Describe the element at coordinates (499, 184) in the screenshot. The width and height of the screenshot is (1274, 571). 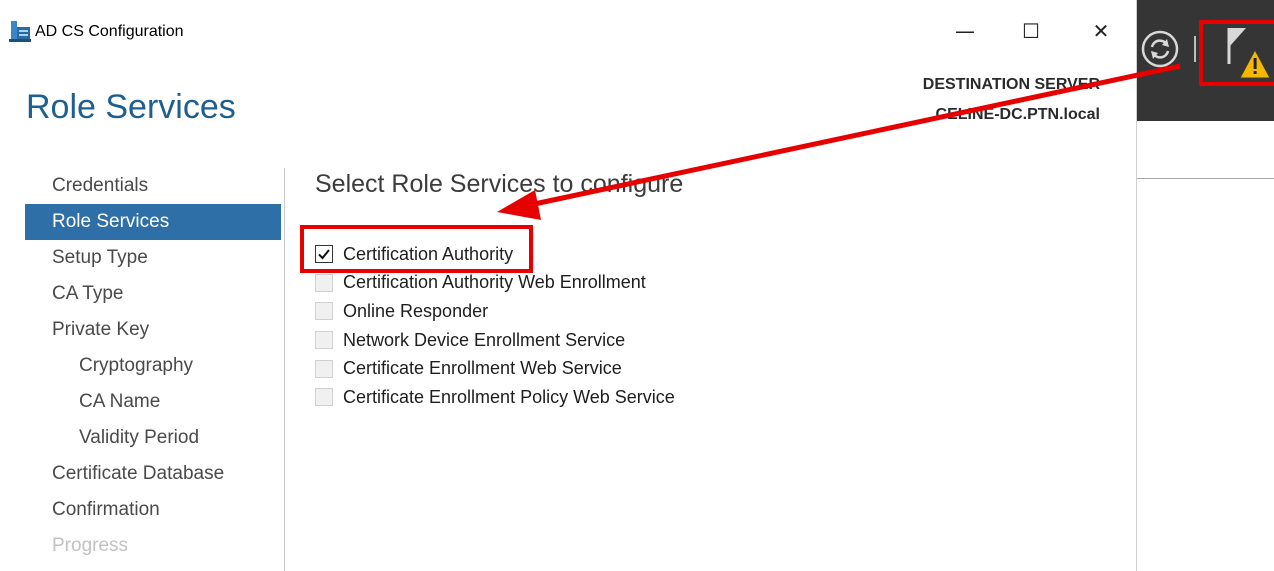
I see `section-title: Select Role Services to configure` at that location.